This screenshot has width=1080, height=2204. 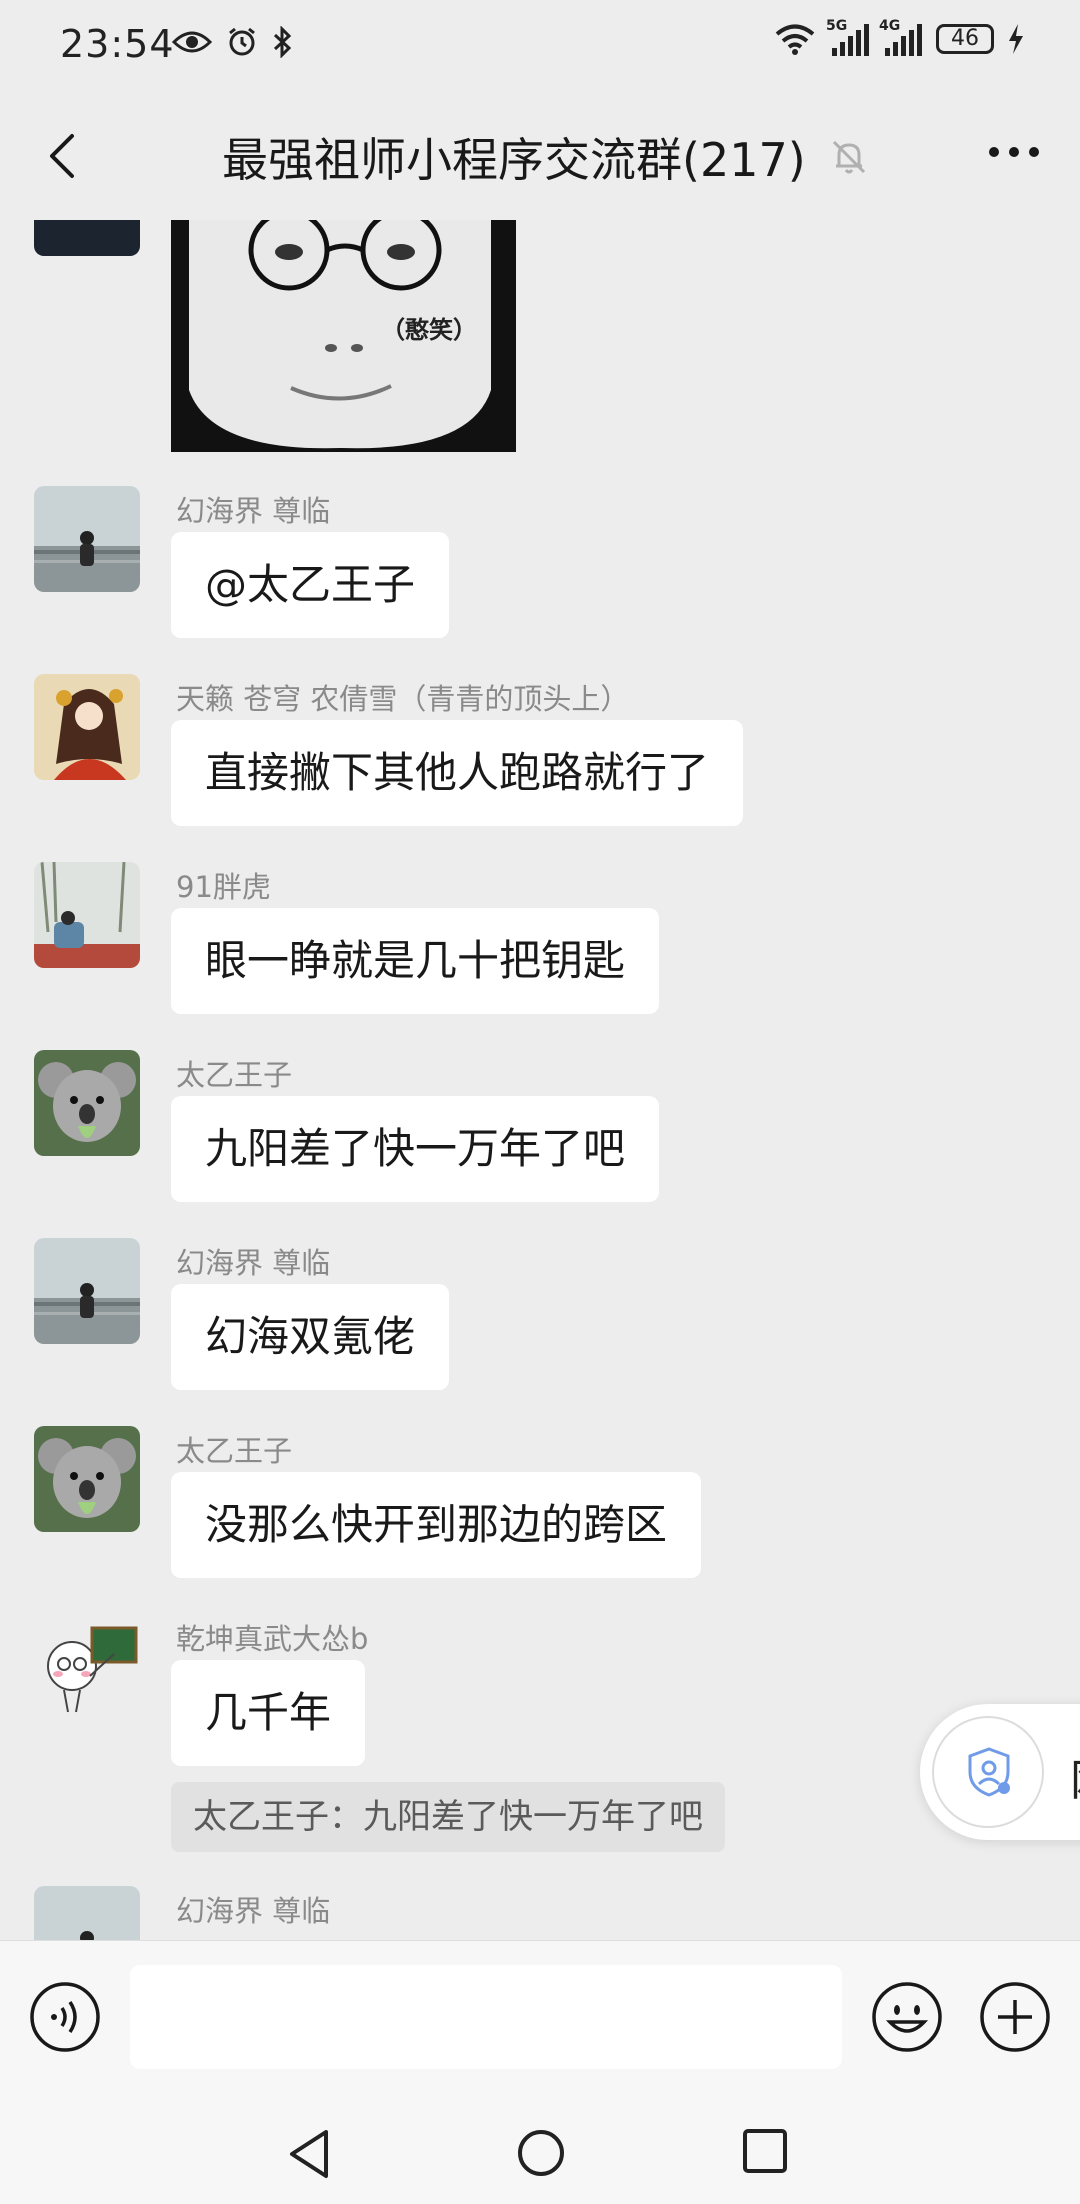 What do you see at coordinates (310, 585) in the screenshot?
I see `message-bubble: @太乙王子` at bounding box center [310, 585].